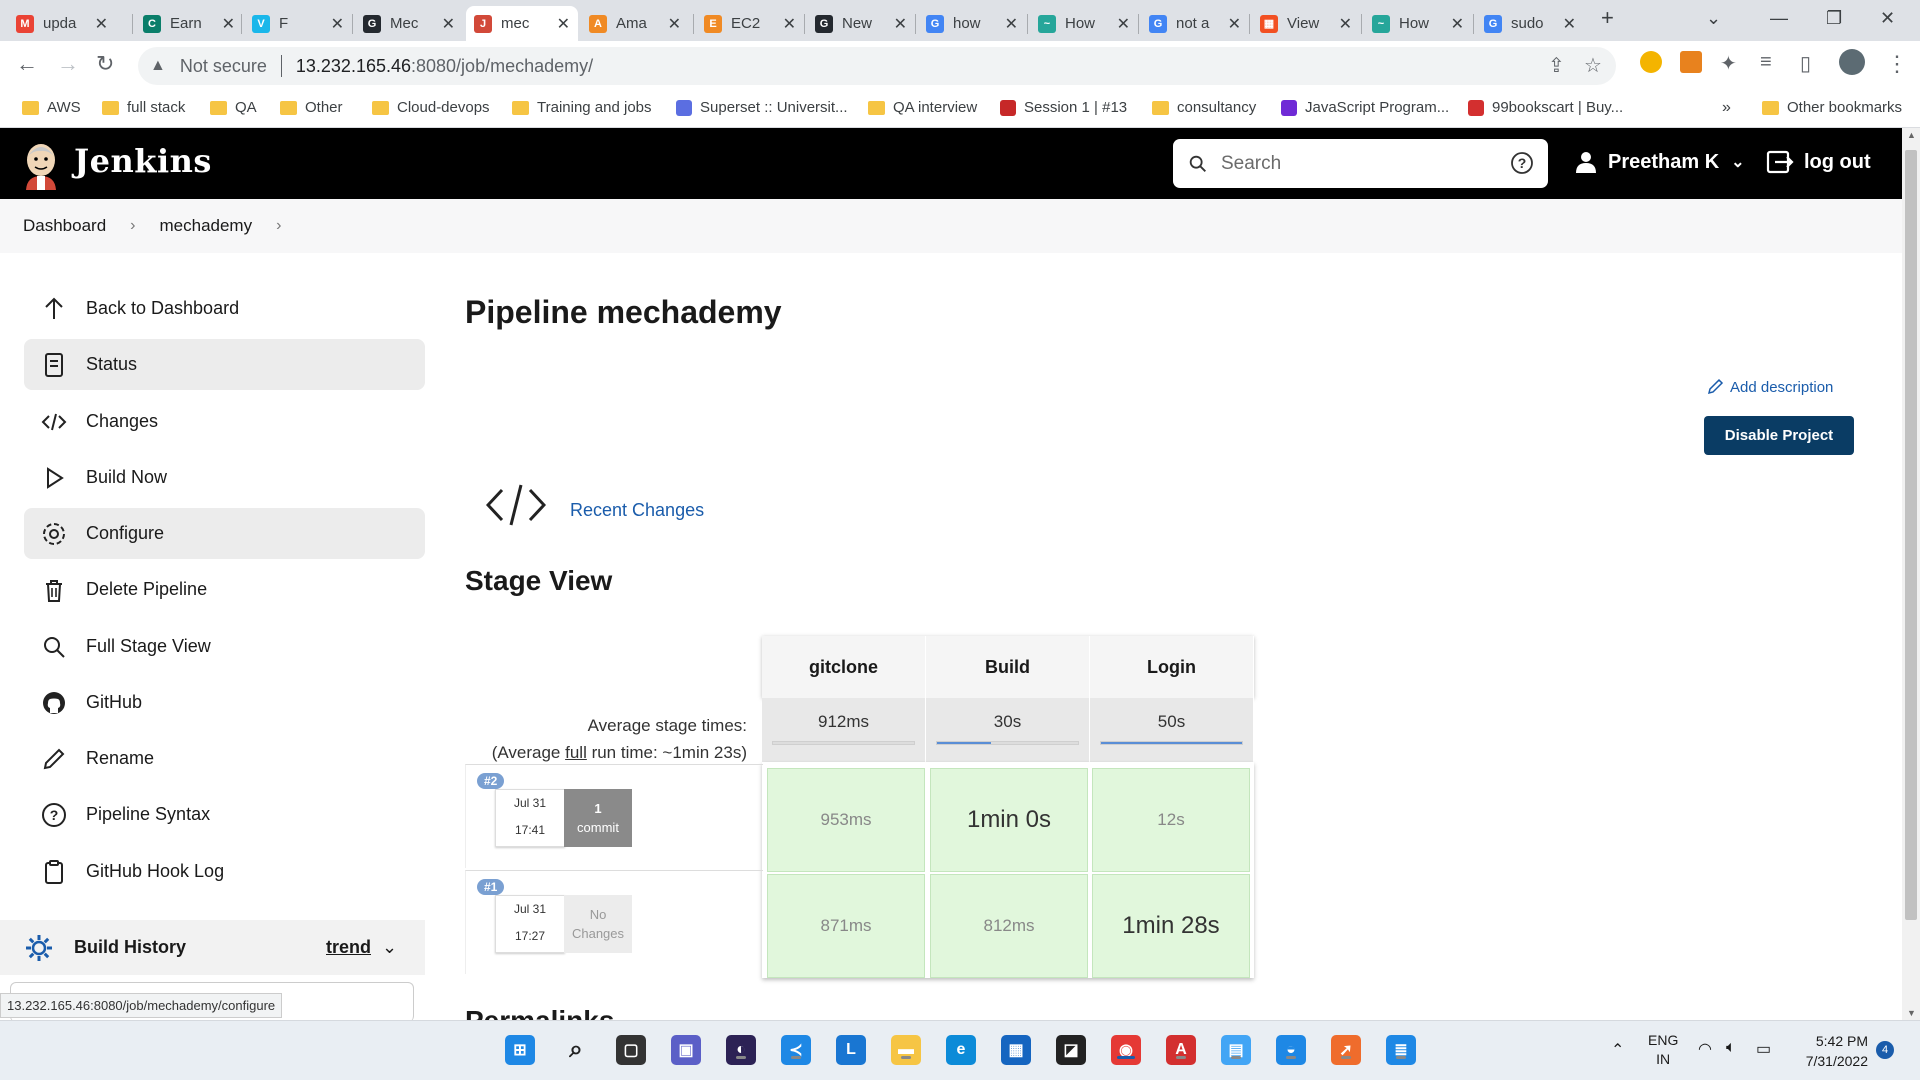 This screenshot has height=1080, width=1920. I want to click on bookmark-item: QA interview, so click(922, 107).